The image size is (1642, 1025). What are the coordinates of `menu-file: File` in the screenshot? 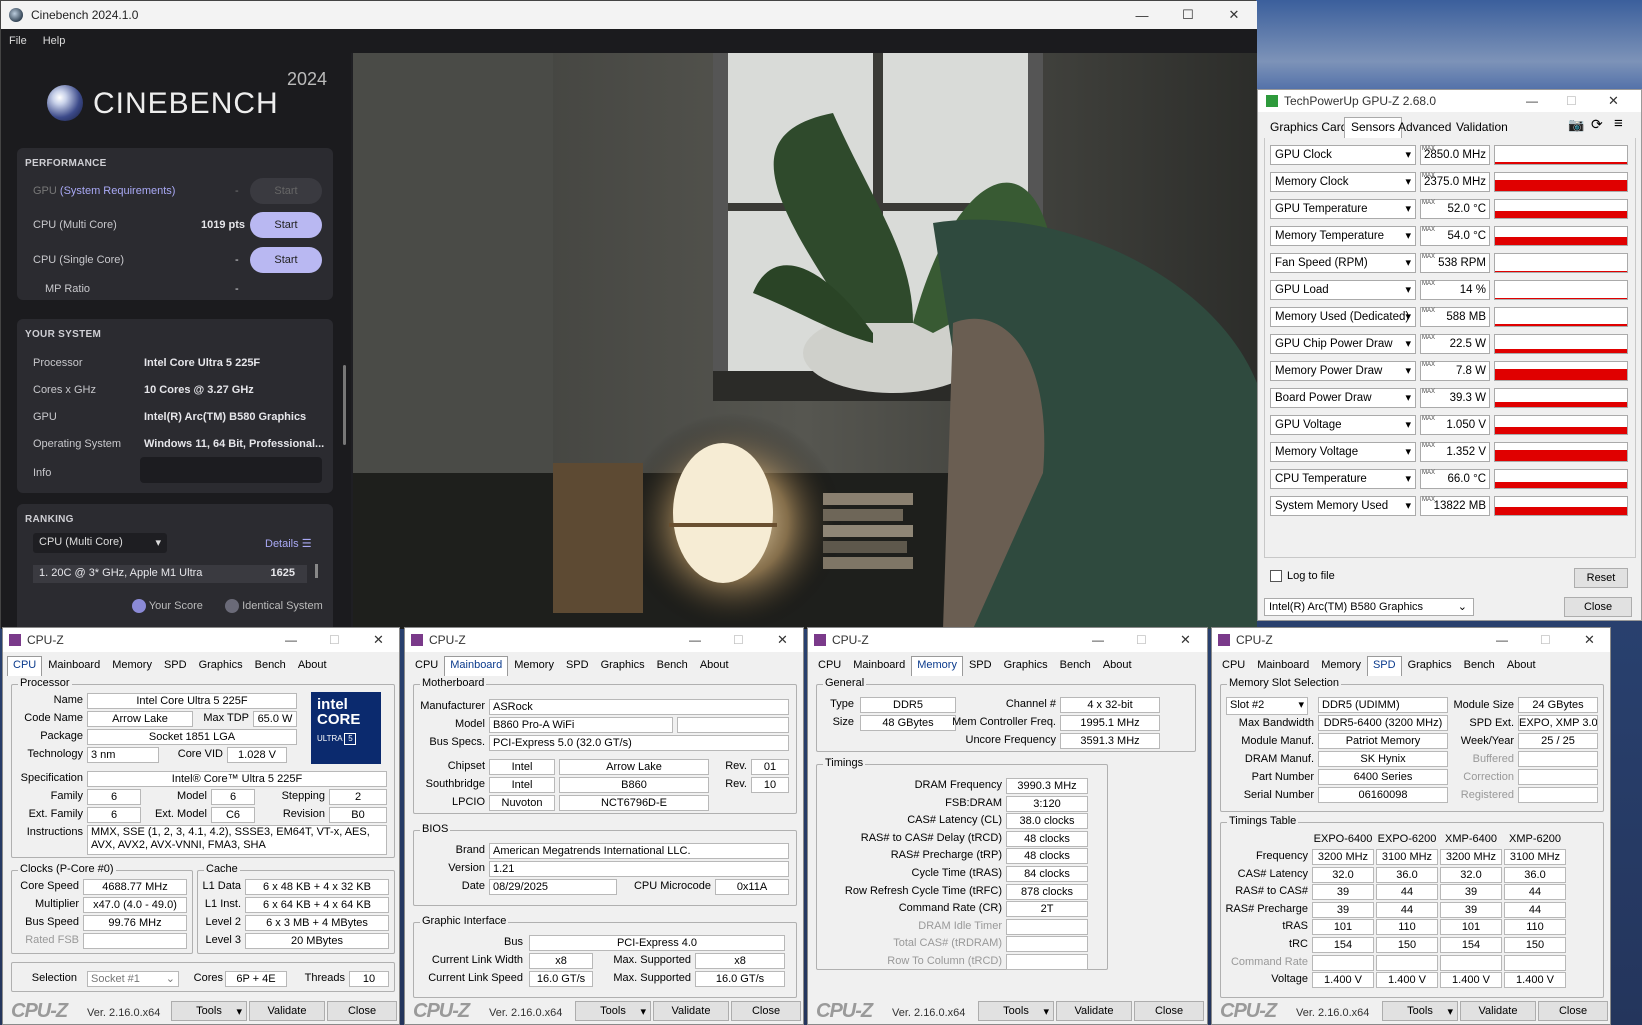 It's located at (18, 41).